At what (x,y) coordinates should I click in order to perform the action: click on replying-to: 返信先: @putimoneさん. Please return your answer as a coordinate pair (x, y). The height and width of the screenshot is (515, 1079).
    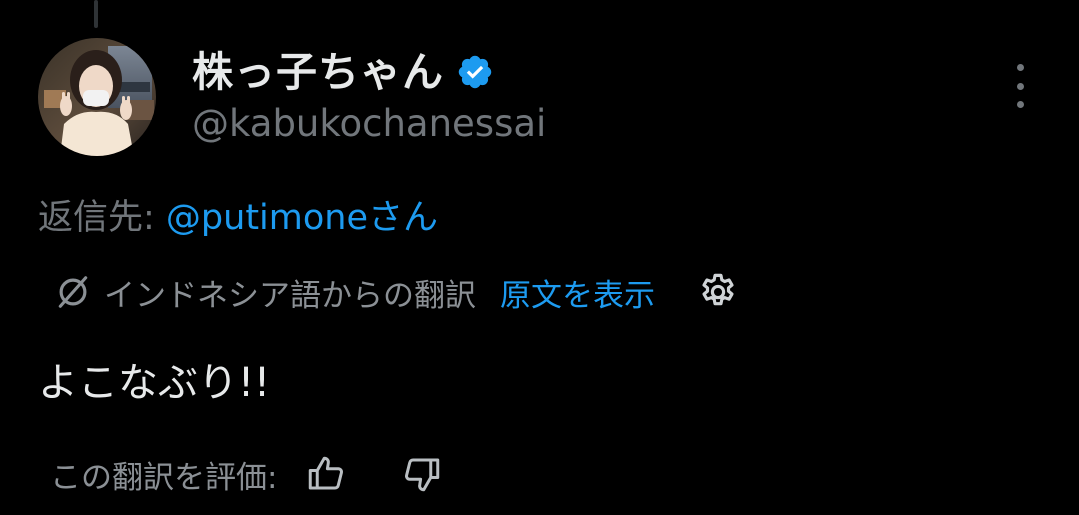
    Looking at the image, I should click on (238, 218).